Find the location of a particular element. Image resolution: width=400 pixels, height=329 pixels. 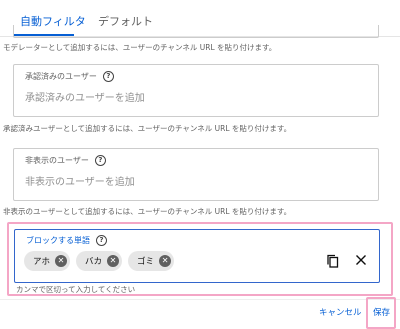

word-chip-label: アホ is located at coordinates (42, 262).